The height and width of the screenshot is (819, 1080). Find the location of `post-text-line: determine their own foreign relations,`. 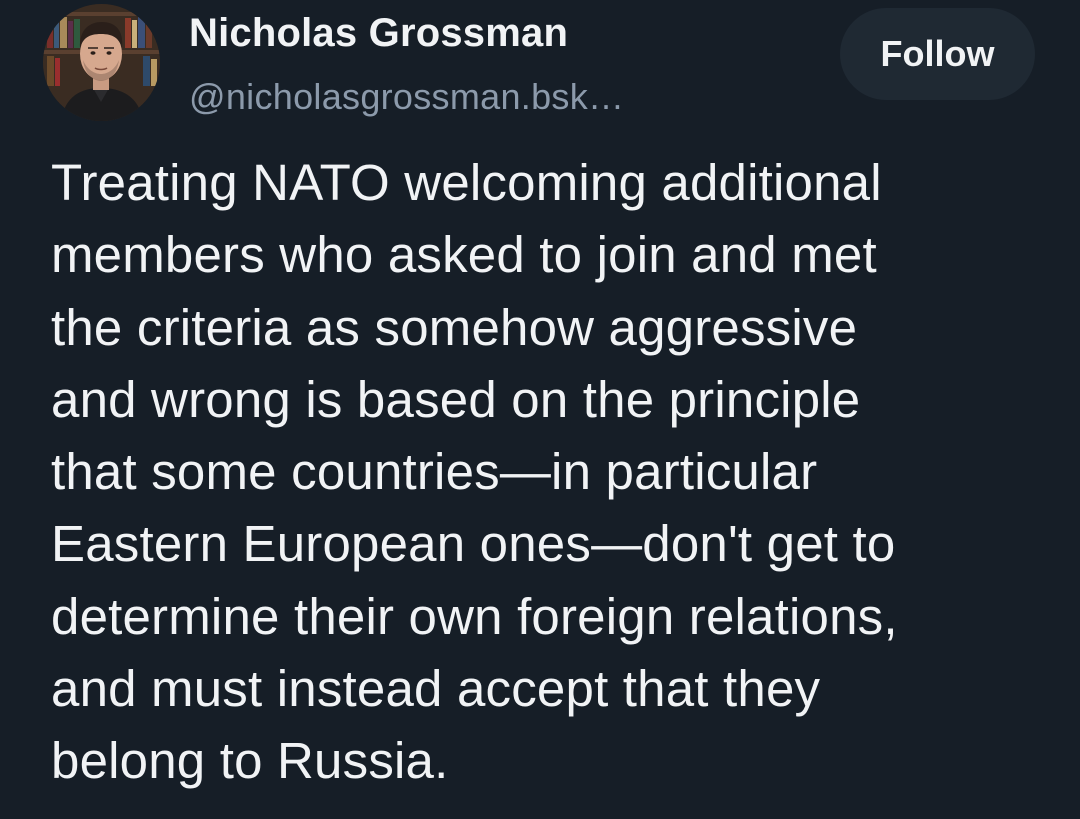

post-text-line: determine their own foreign relations, is located at coordinates (474, 616).